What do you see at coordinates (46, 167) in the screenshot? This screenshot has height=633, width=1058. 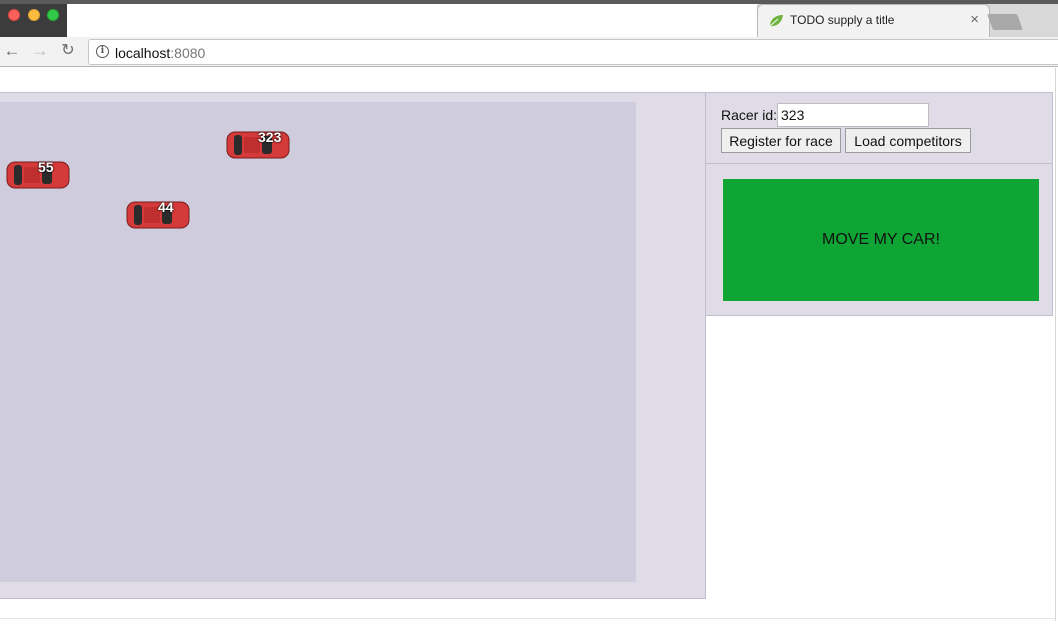 I see `car-number-label: 55` at bounding box center [46, 167].